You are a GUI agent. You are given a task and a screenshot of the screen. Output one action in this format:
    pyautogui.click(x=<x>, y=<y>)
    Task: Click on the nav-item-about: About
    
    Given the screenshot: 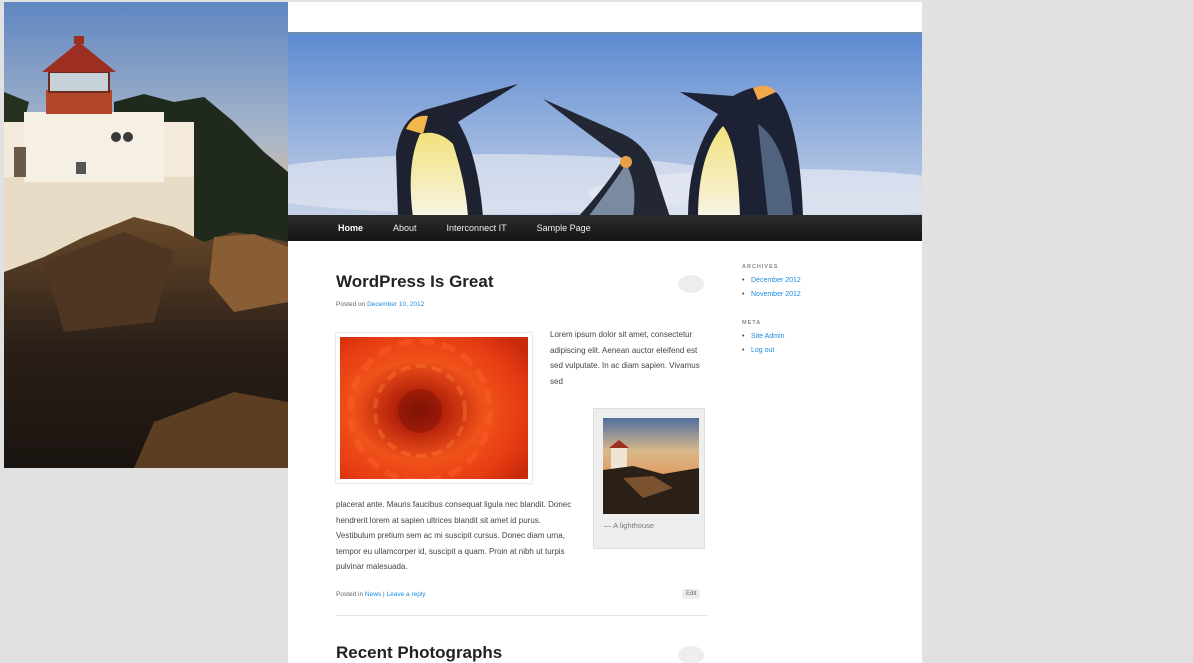 What is the action you would take?
    pyautogui.click(x=405, y=228)
    